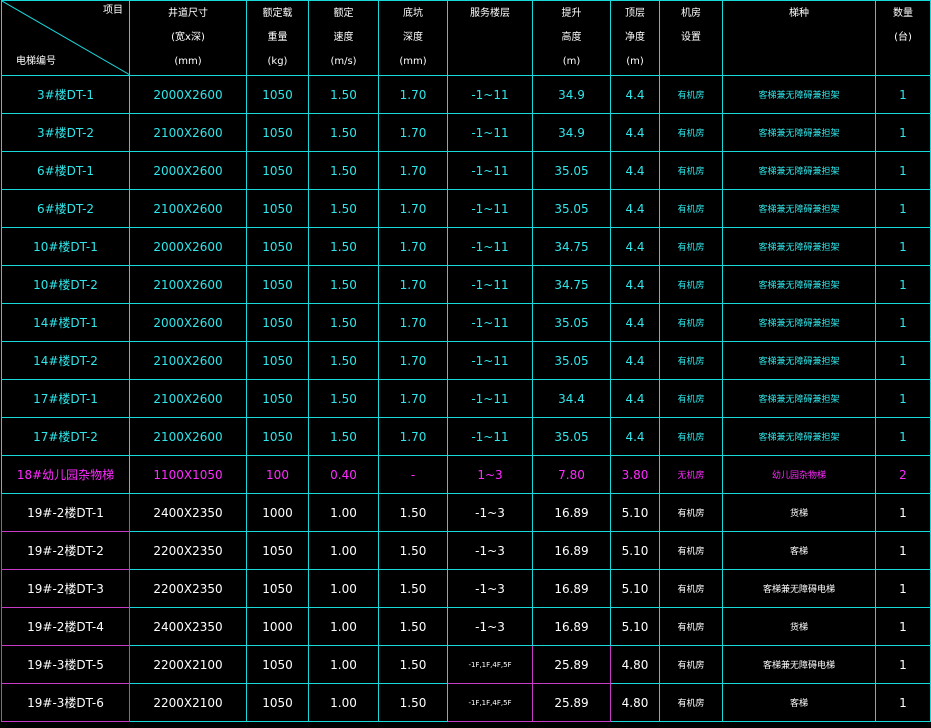  I want to click on header-rated-speed-line: 额定, so click(343, 13).